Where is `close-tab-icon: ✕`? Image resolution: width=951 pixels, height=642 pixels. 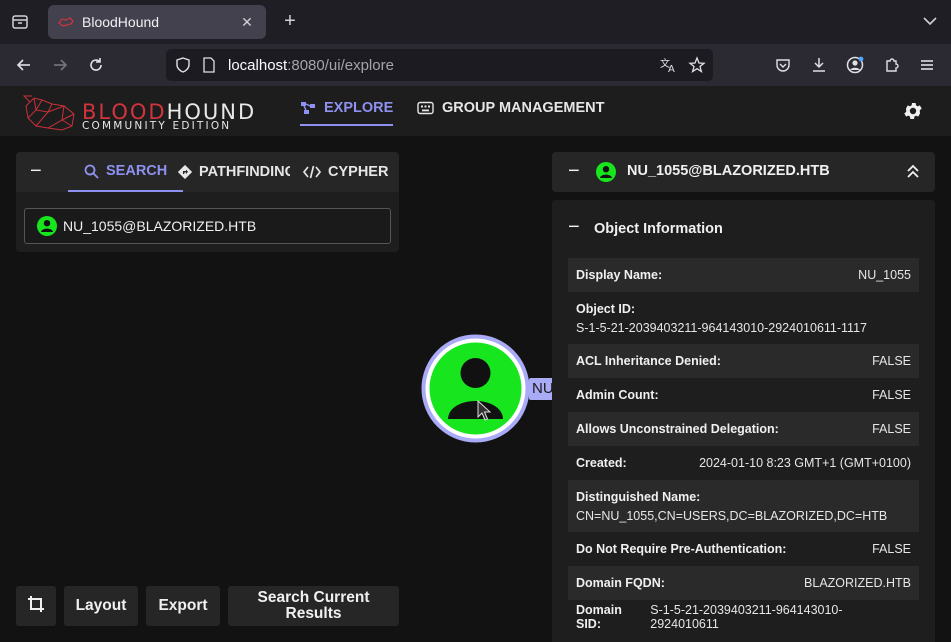 close-tab-icon: ✕ is located at coordinates (247, 22).